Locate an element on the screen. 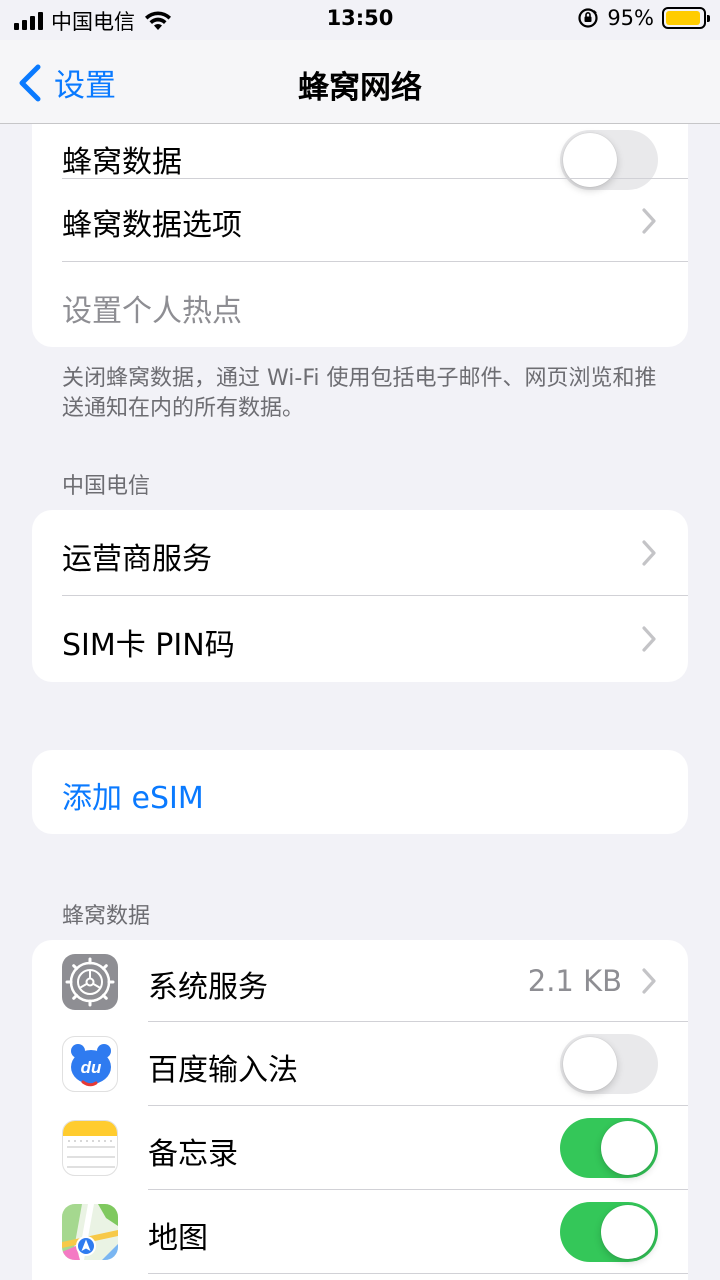  app-row-maps: 地图 is located at coordinates (360, 1232).